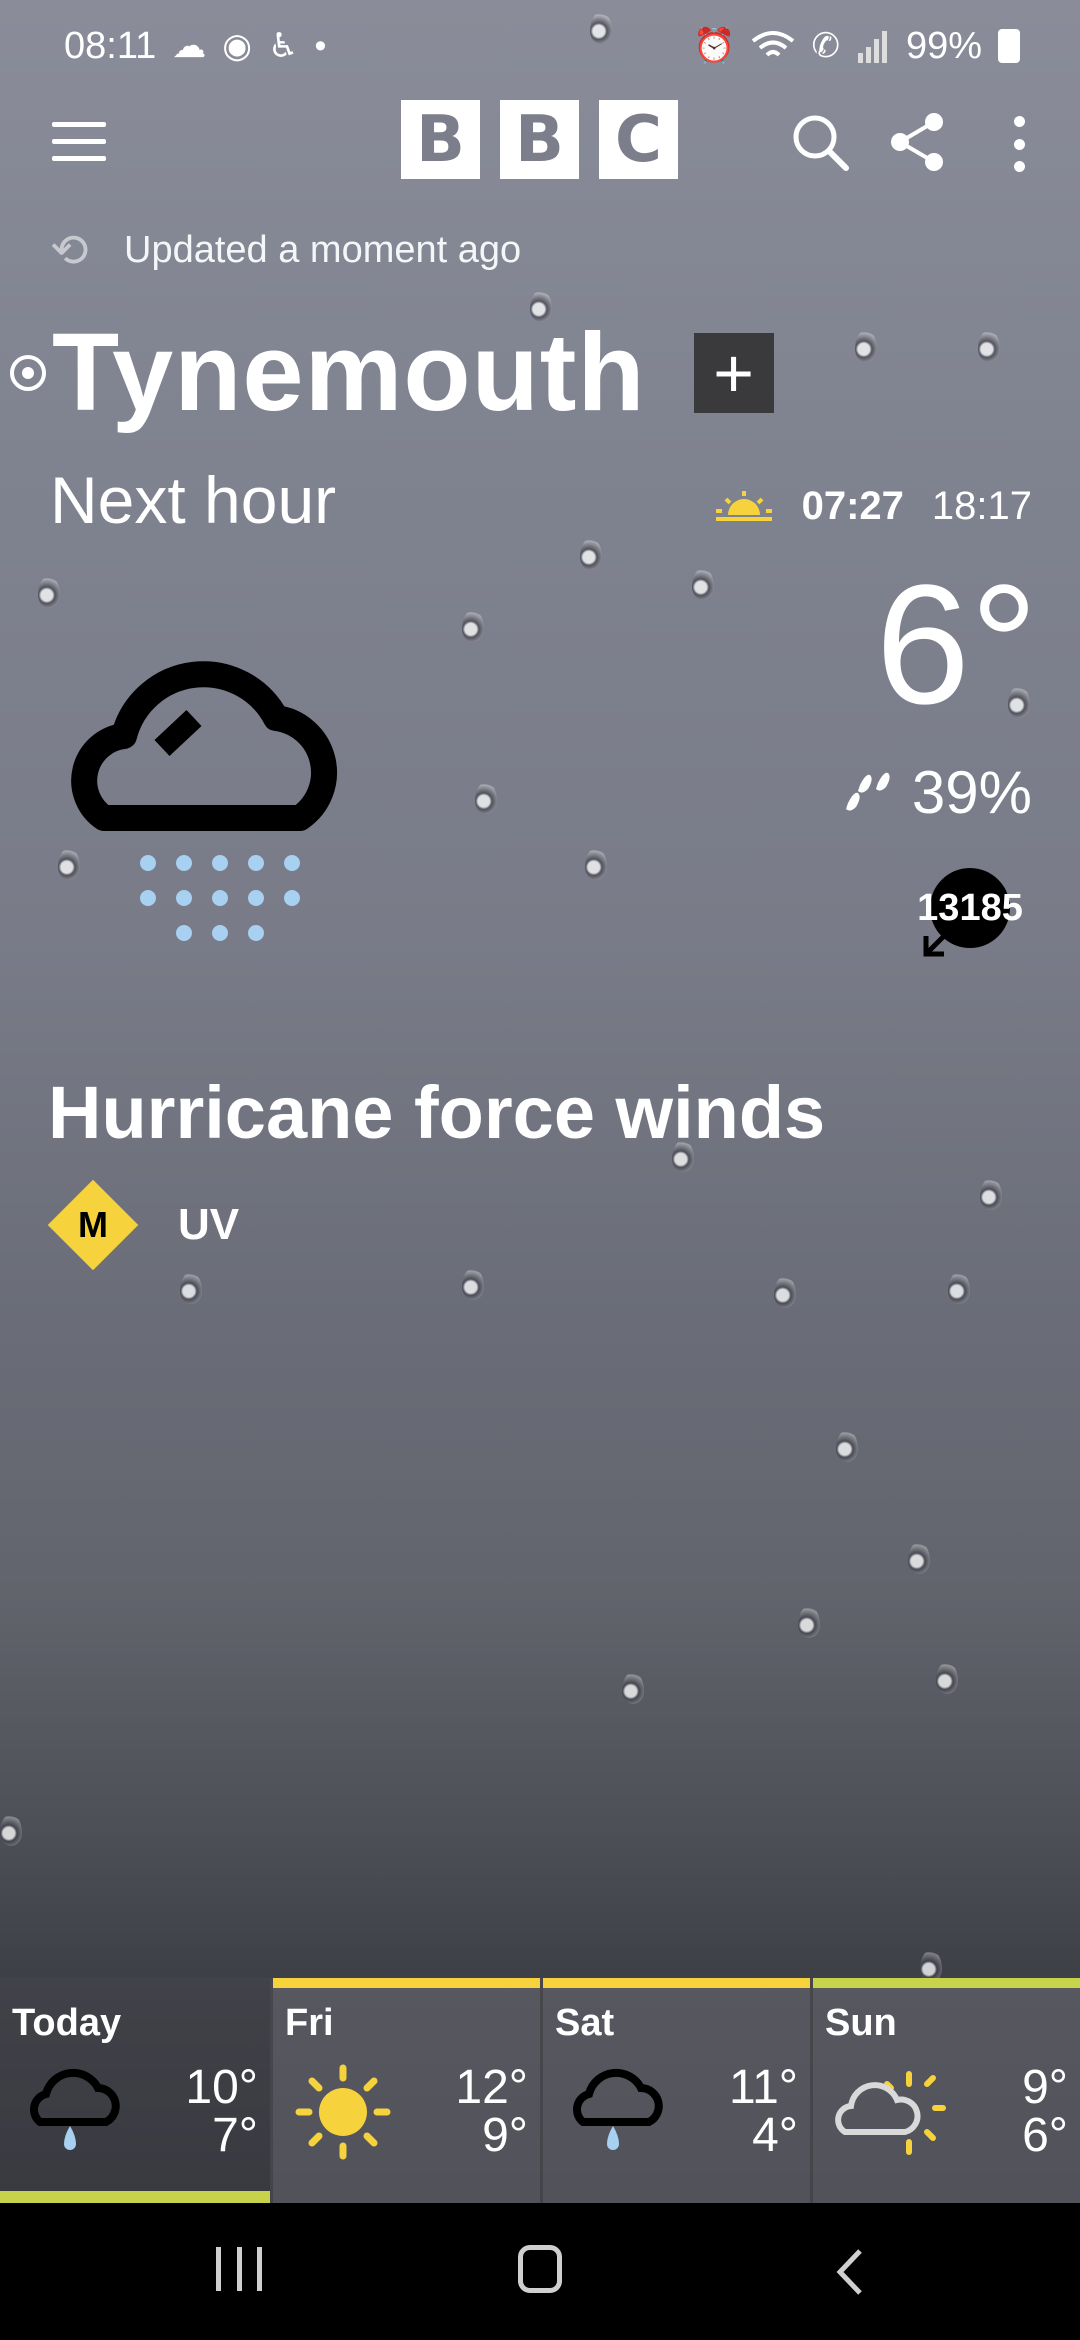  I want to click on menu-icon, so click(79, 142).